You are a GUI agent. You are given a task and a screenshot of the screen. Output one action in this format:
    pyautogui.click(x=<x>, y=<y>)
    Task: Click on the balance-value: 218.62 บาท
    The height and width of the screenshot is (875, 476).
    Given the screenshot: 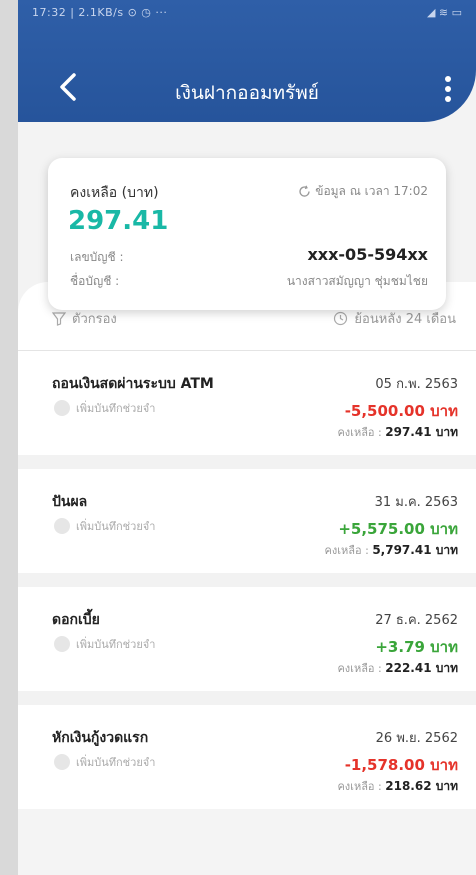 What is the action you would take?
    pyautogui.click(x=421, y=786)
    